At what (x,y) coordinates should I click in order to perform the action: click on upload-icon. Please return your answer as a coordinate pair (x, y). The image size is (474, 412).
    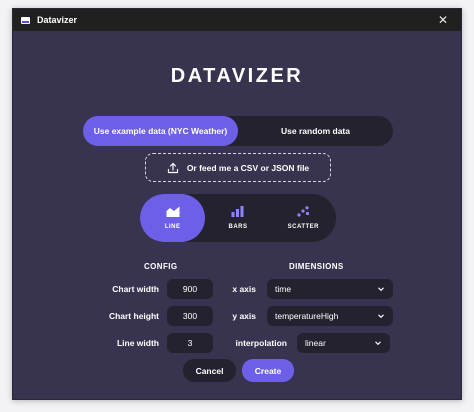
    Looking at the image, I should click on (172, 167).